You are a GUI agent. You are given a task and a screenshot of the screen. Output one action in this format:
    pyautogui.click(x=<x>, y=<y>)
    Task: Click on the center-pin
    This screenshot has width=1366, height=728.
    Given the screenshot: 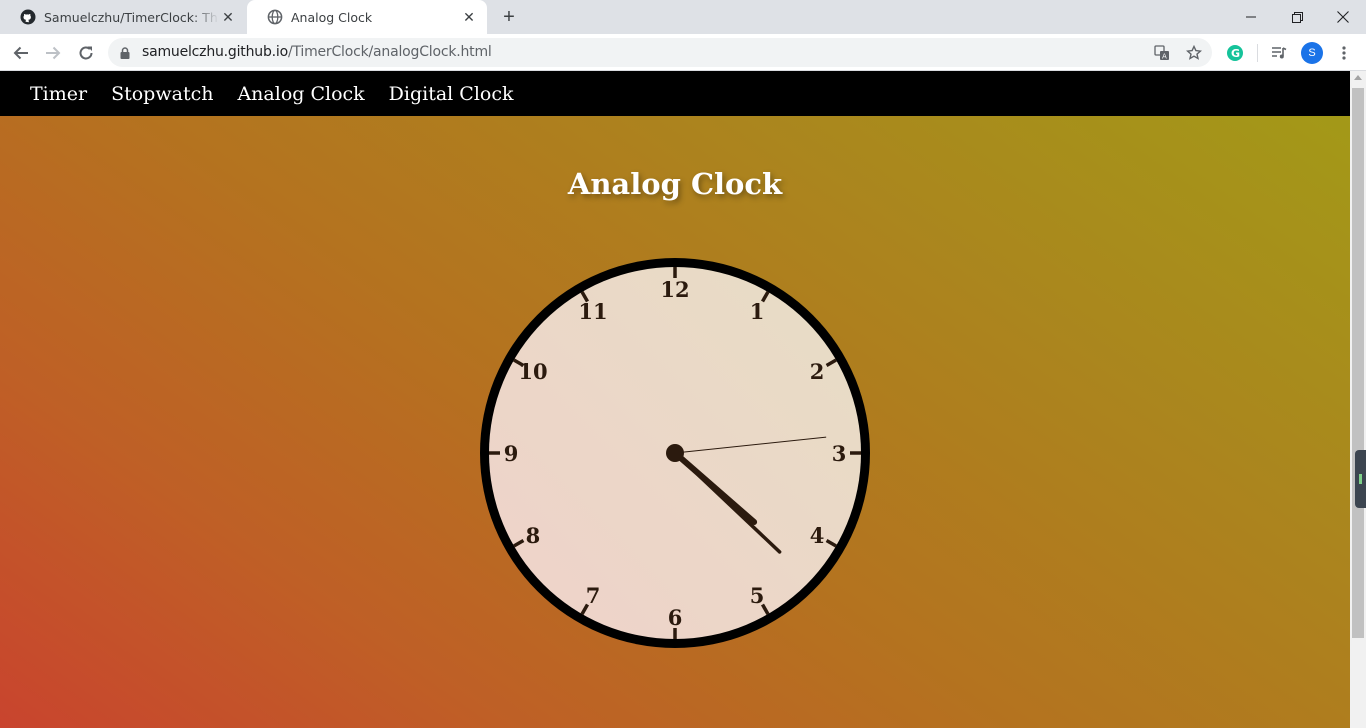 What is the action you would take?
    pyautogui.click(x=675, y=453)
    